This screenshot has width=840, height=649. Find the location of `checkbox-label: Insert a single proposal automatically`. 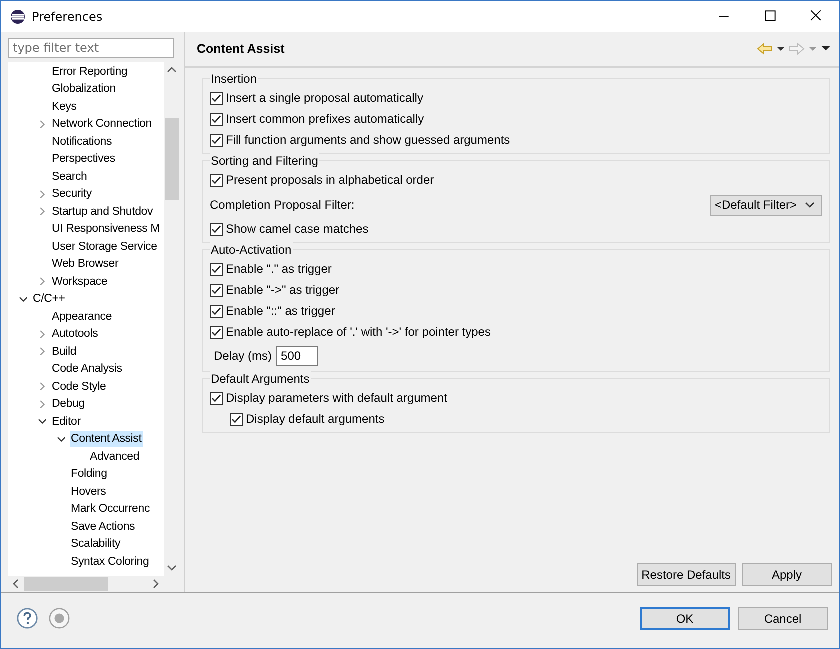

checkbox-label: Insert a single proposal automatically is located at coordinates (325, 98).